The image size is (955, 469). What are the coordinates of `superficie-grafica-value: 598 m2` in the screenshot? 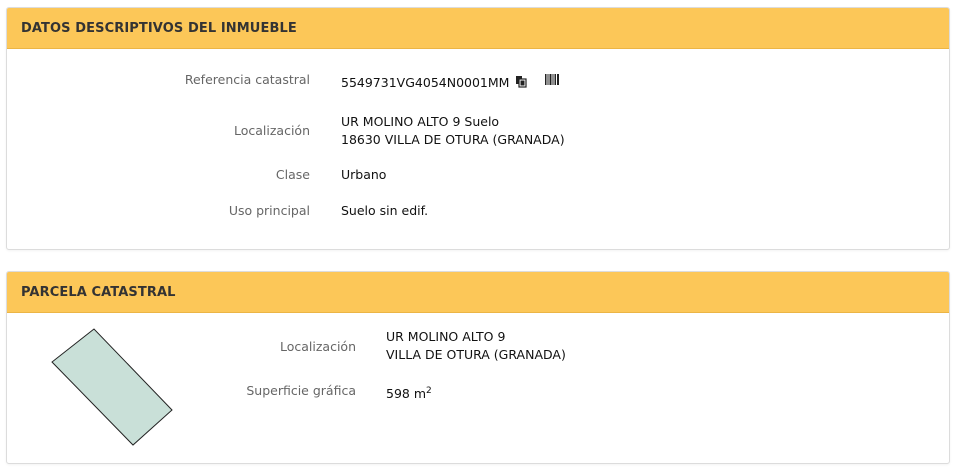 It's located at (636, 392).